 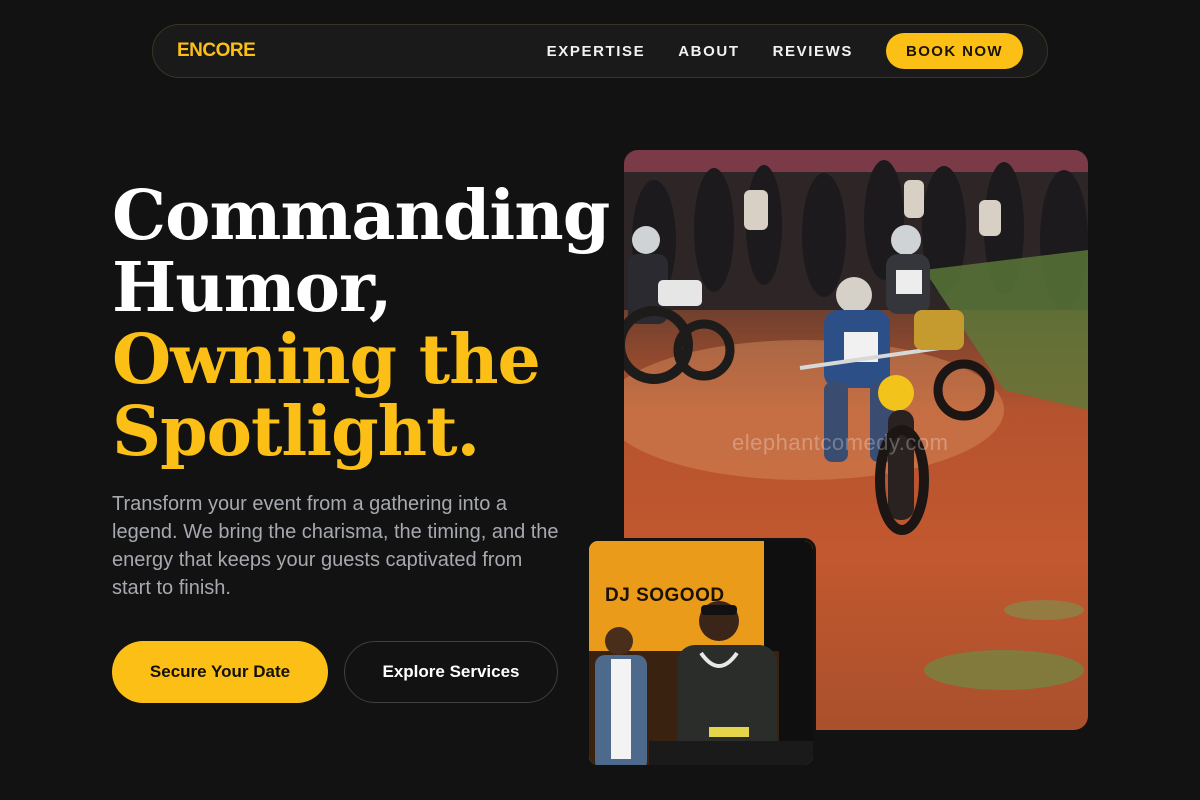 I want to click on book-now-button: BOOK NOW, so click(x=954, y=51).